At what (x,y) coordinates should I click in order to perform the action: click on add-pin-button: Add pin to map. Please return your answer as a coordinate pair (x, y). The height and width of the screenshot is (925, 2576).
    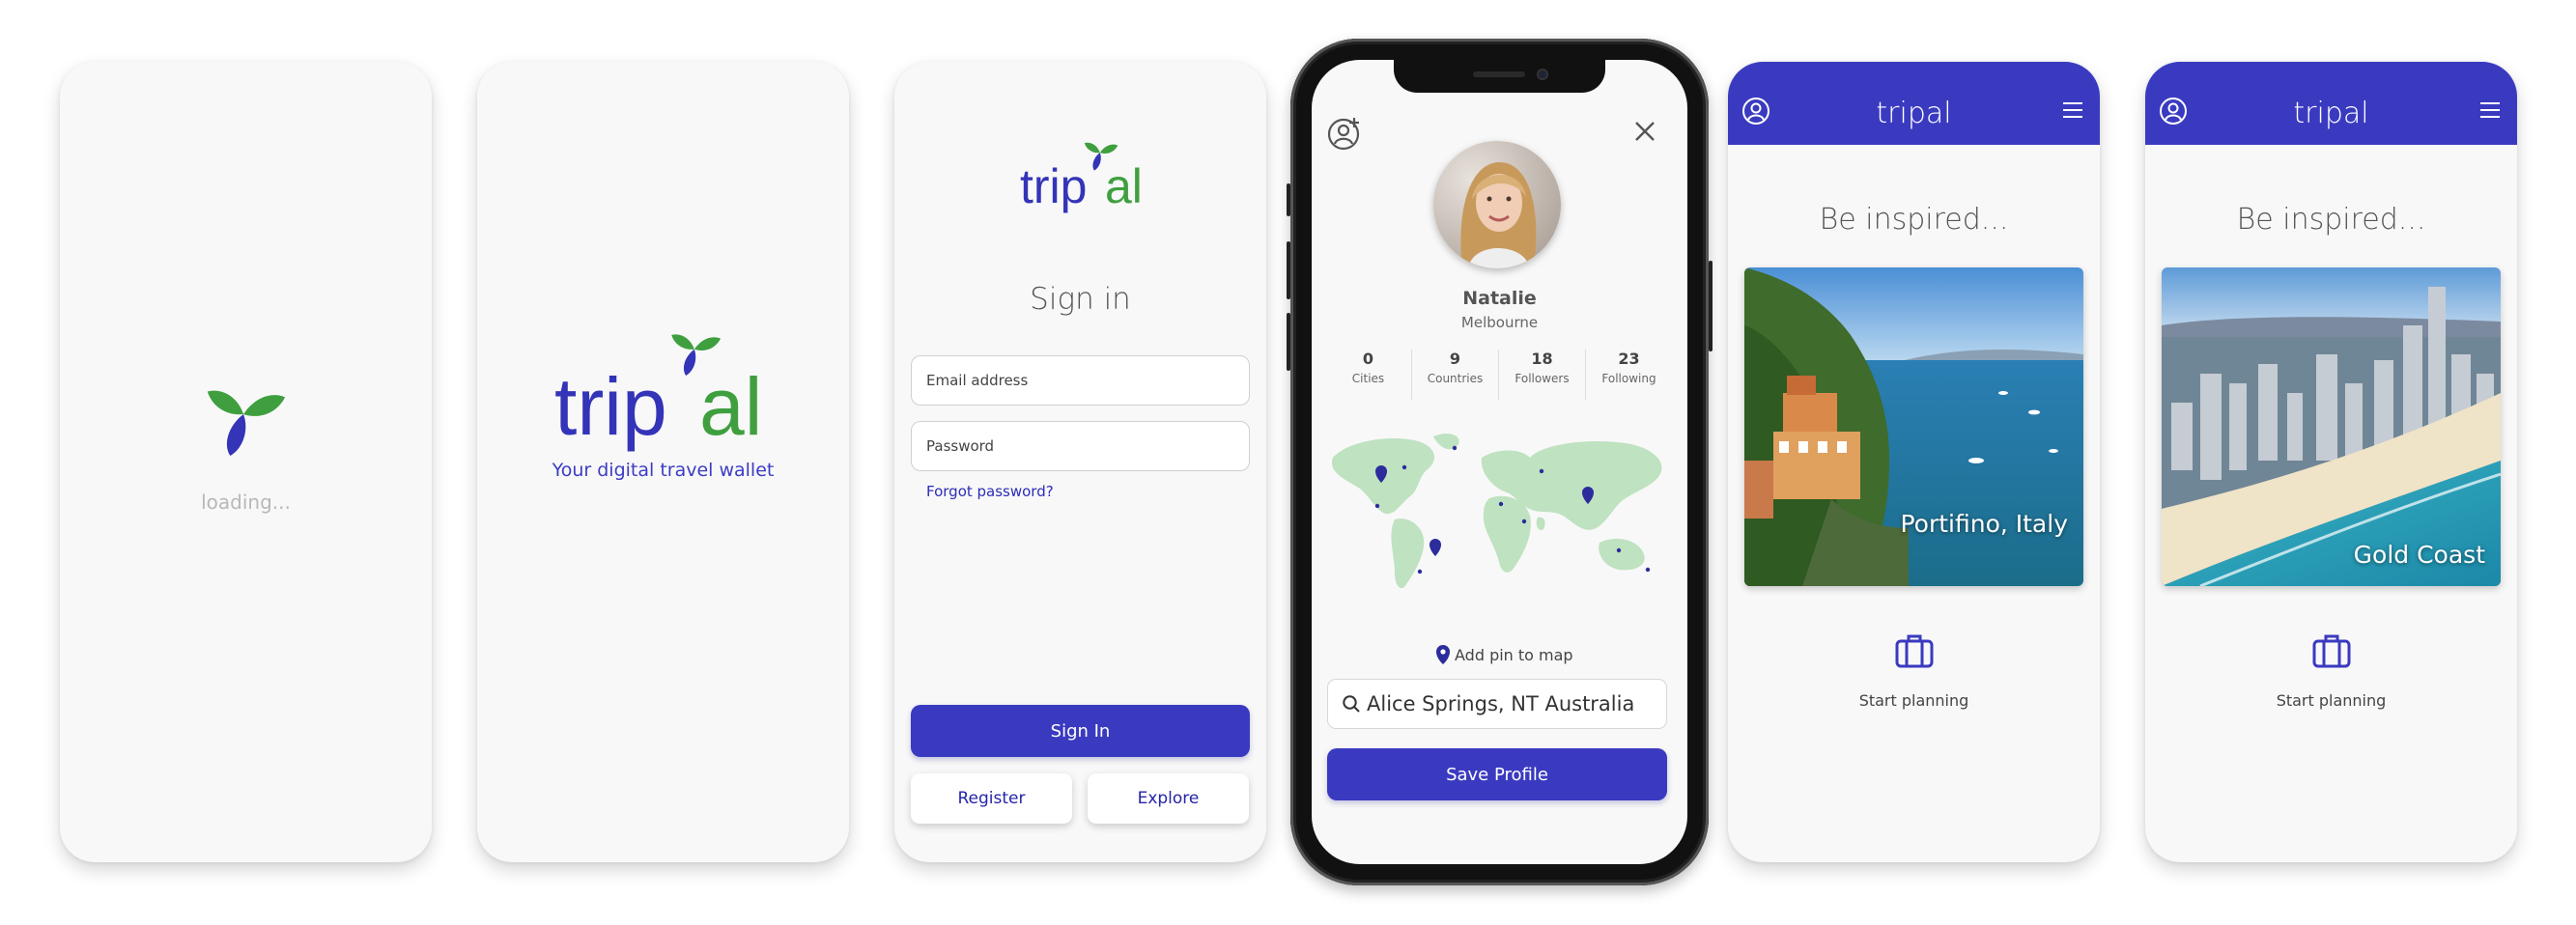
    Looking at the image, I should click on (1504, 655).